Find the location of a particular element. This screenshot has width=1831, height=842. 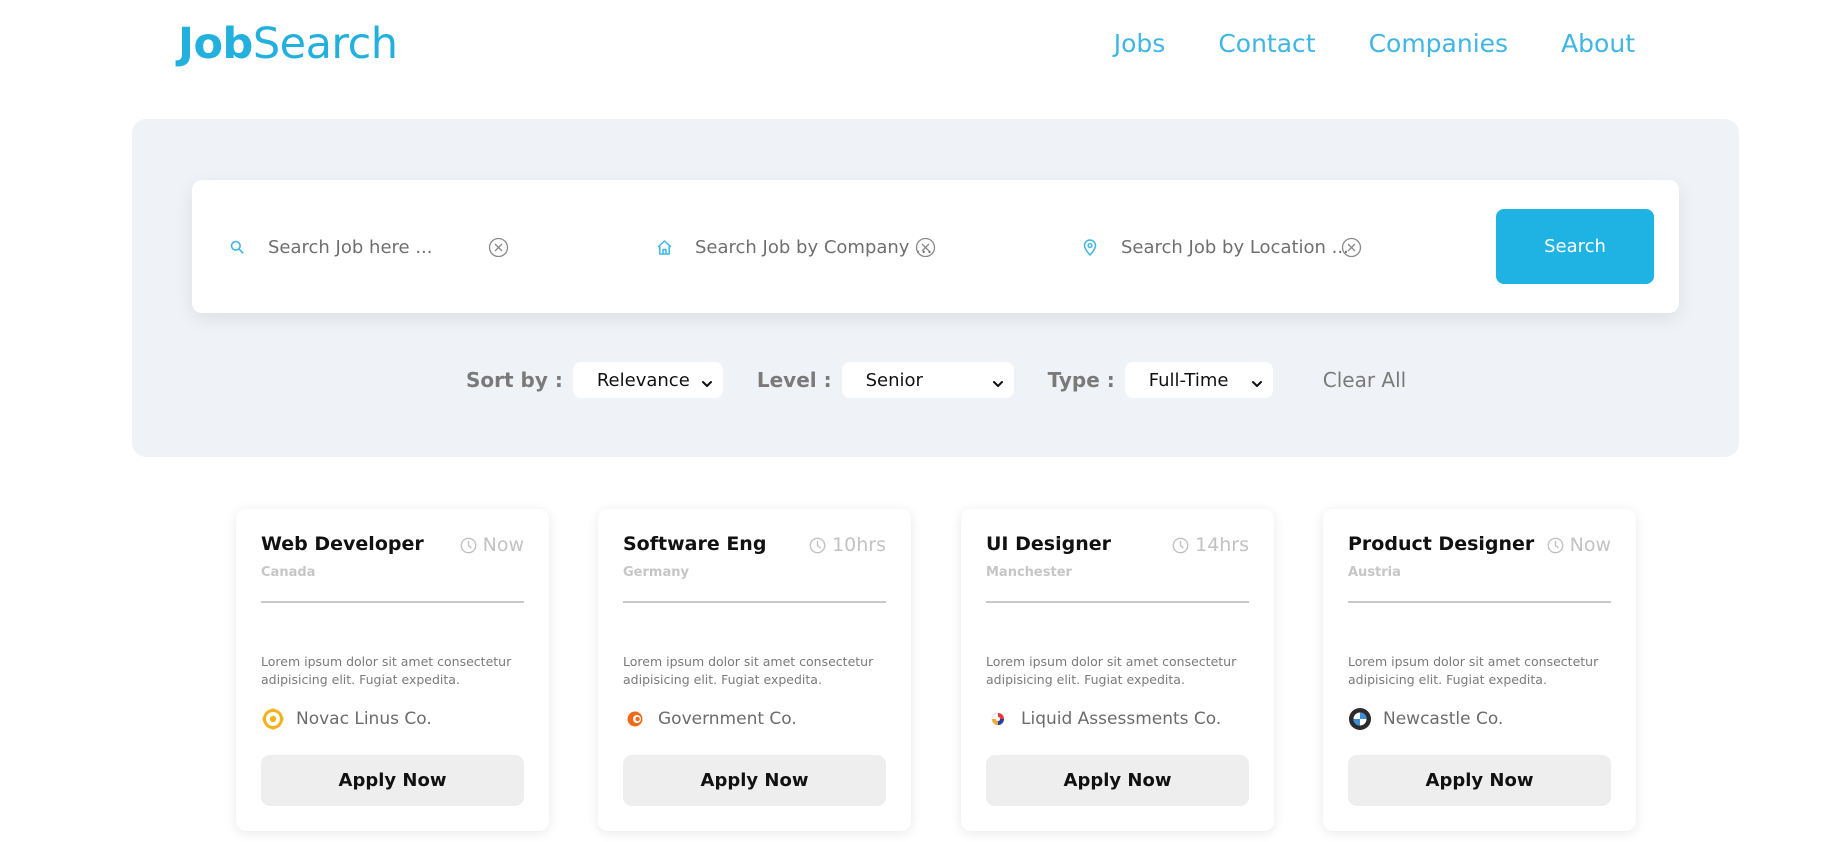

liquid-assessments-logo-icon is located at coordinates (998, 719).